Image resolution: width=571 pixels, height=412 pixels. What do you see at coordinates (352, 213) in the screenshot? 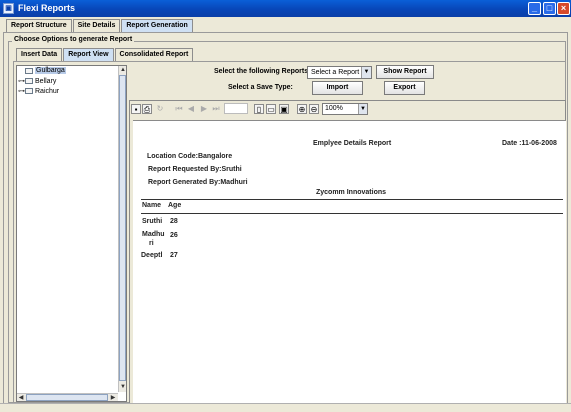
I see `column-rule` at bounding box center [352, 213].